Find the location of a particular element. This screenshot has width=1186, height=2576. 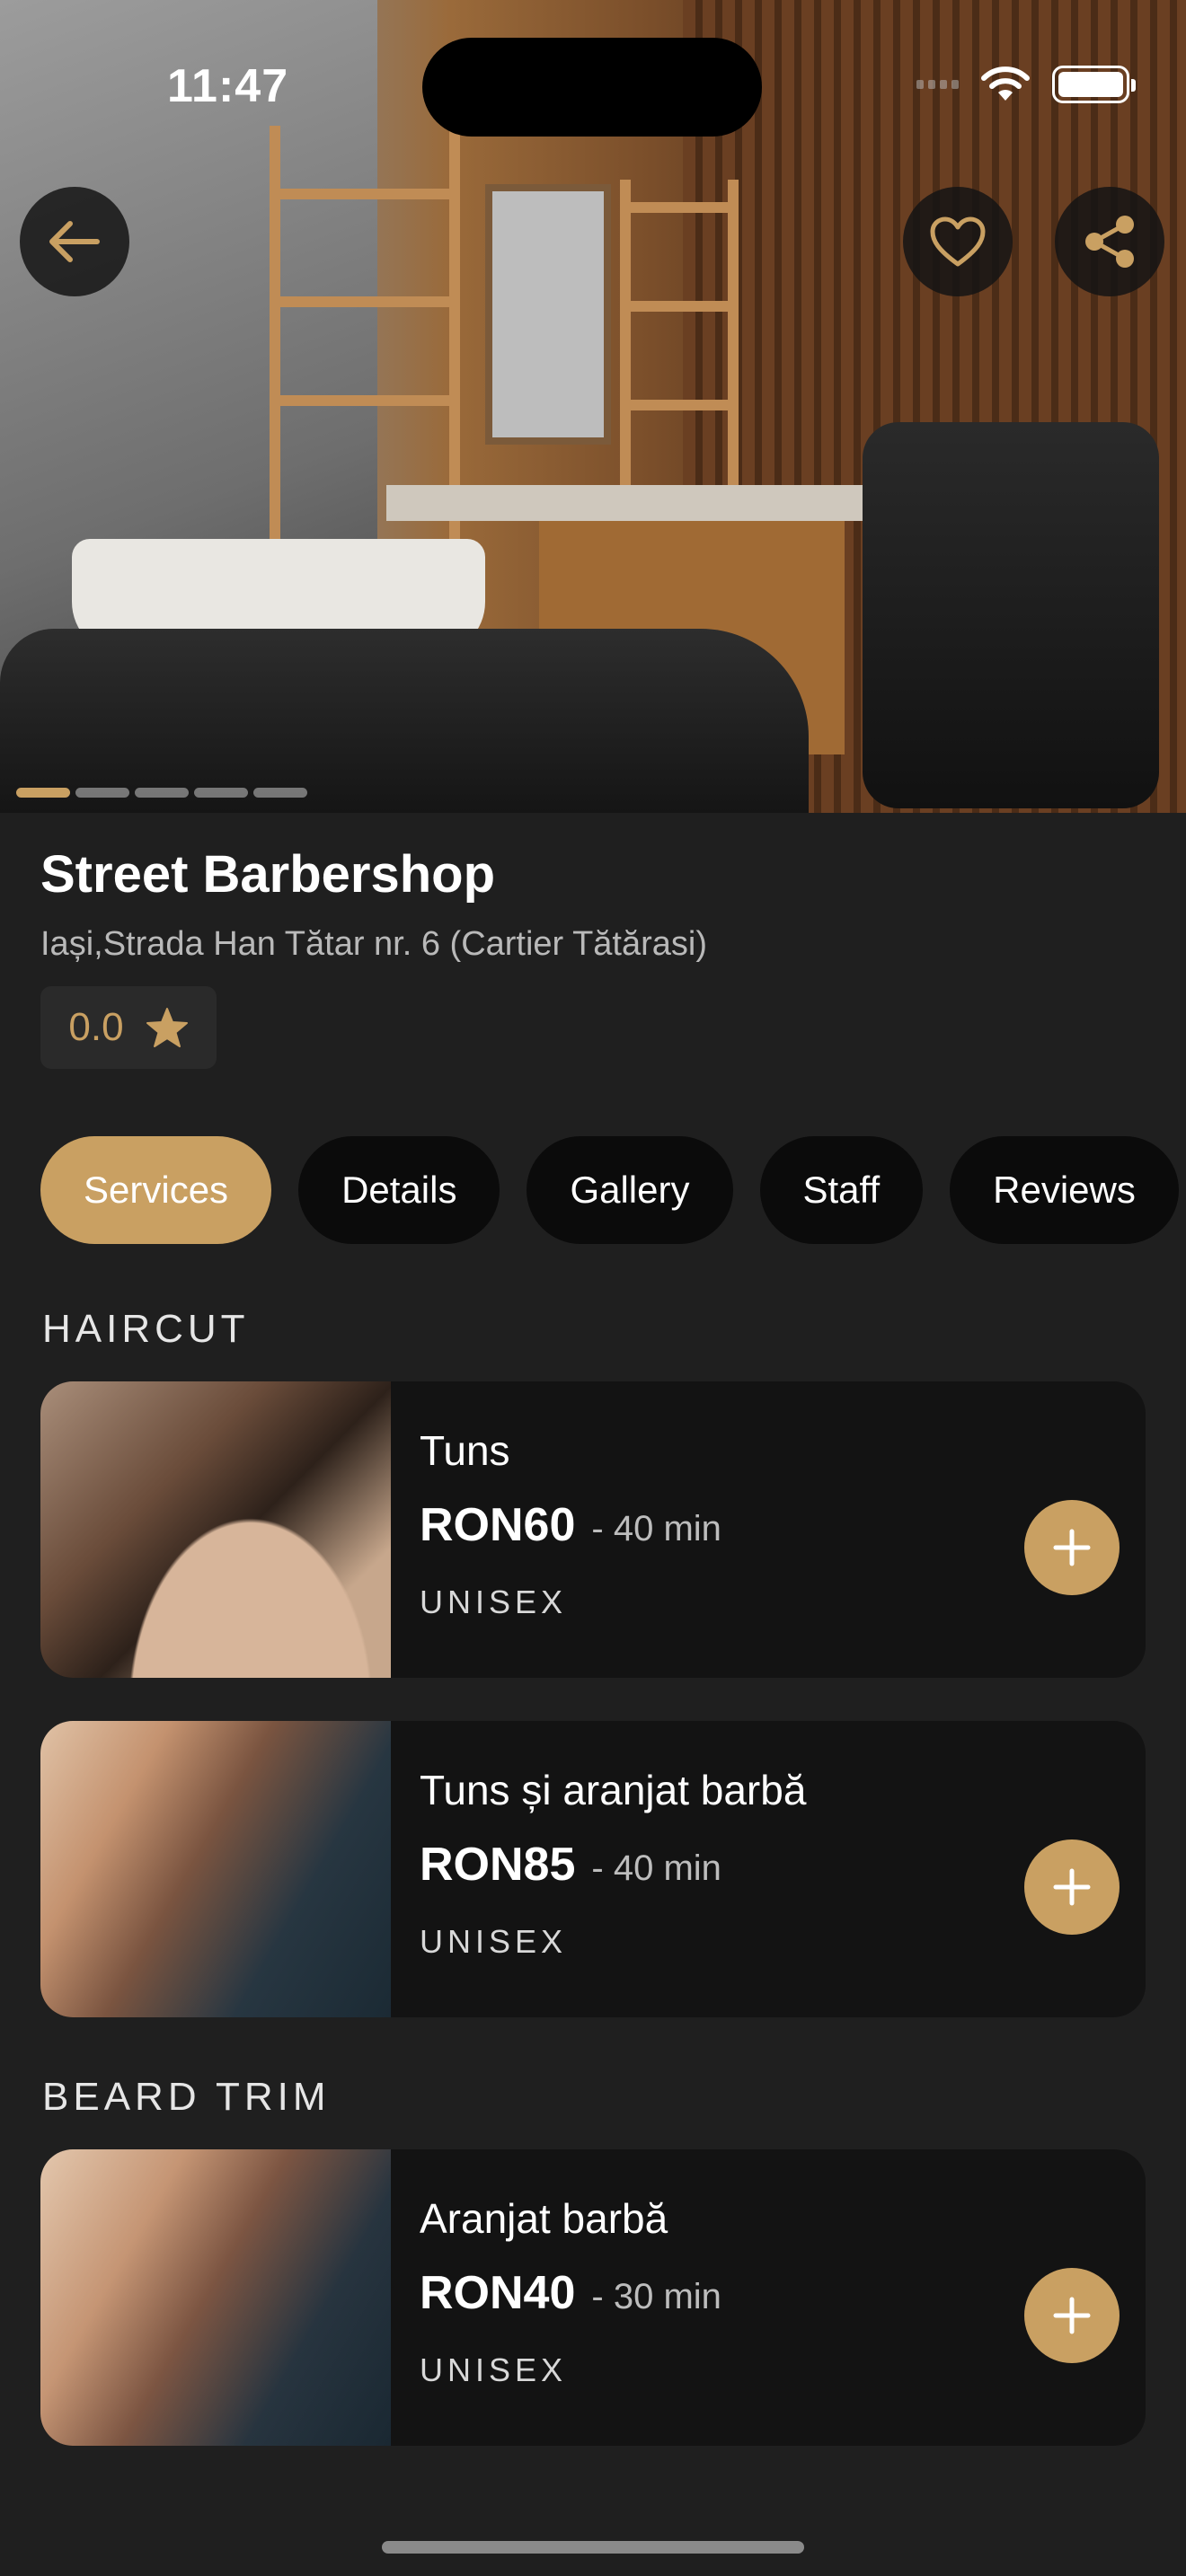

tab-reviews: Reviews is located at coordinates (1064, 1190).